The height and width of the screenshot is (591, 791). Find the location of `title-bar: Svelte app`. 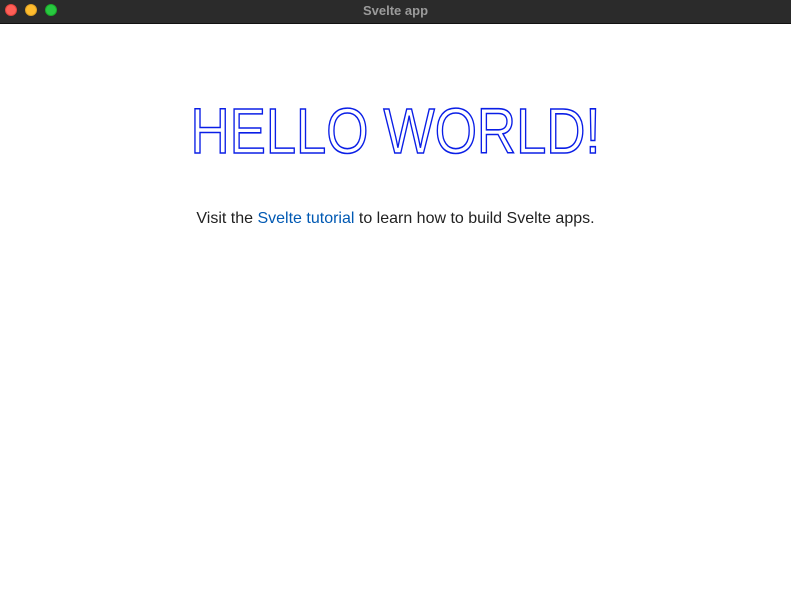

title-bar: Svelte app is located at coordinates (395, 12).